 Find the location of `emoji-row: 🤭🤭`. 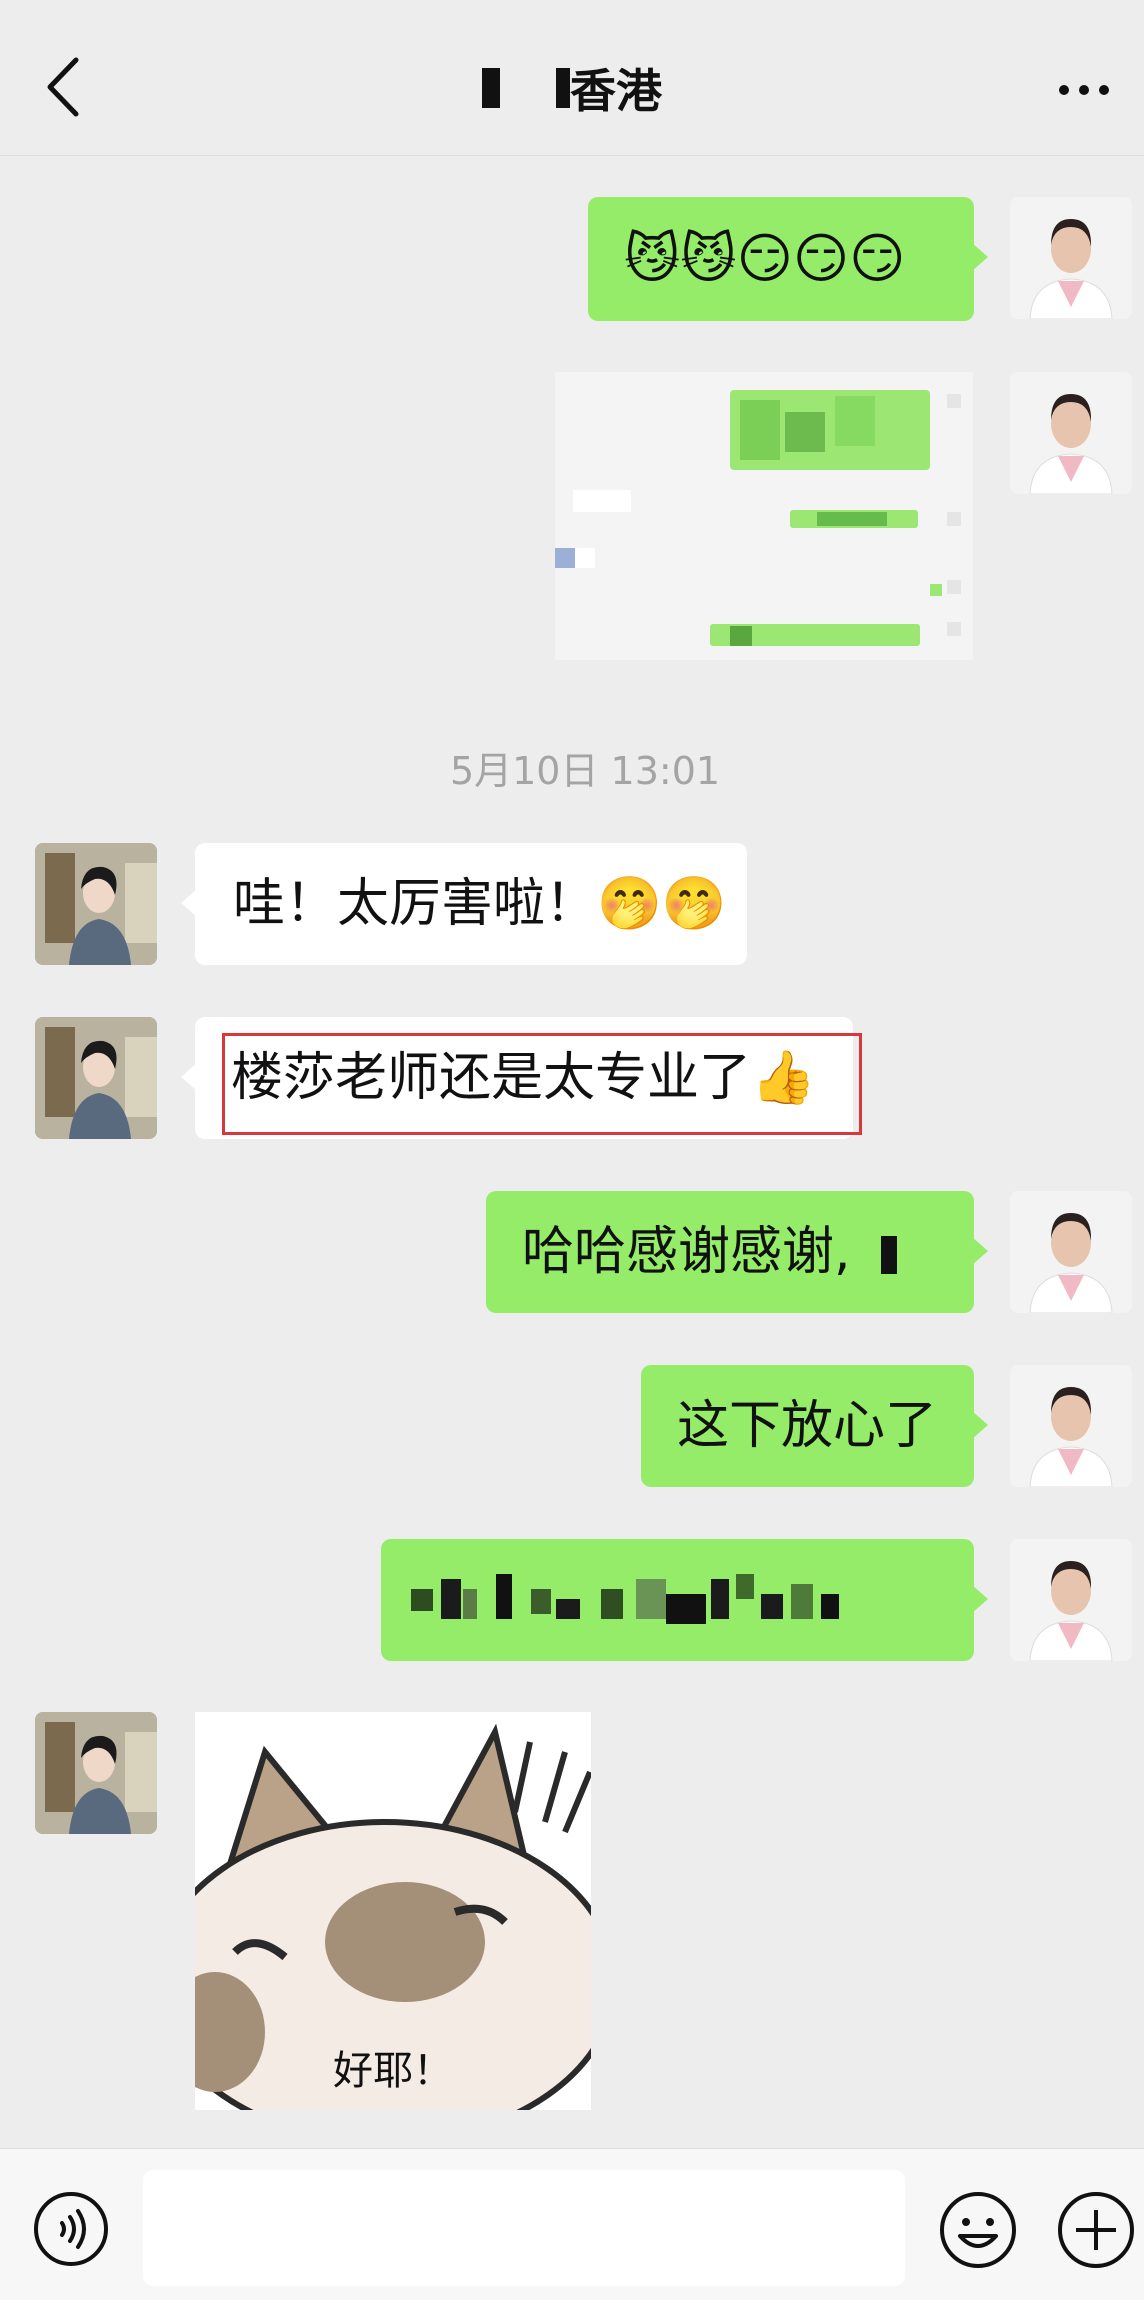

emoji-row: 🤭🤭 is located at coordinates (662, 904).